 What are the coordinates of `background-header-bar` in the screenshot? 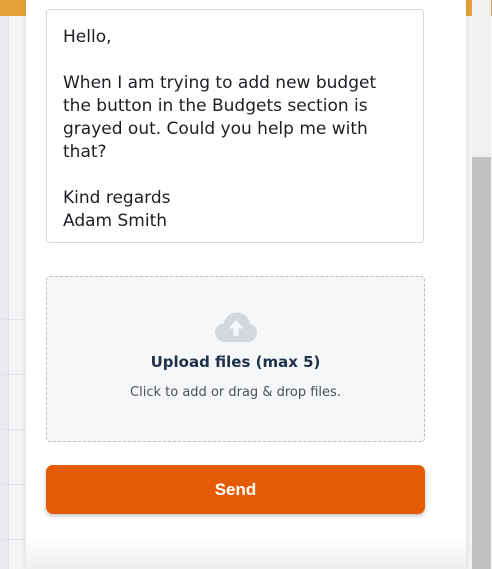 It's located at (13, 8).